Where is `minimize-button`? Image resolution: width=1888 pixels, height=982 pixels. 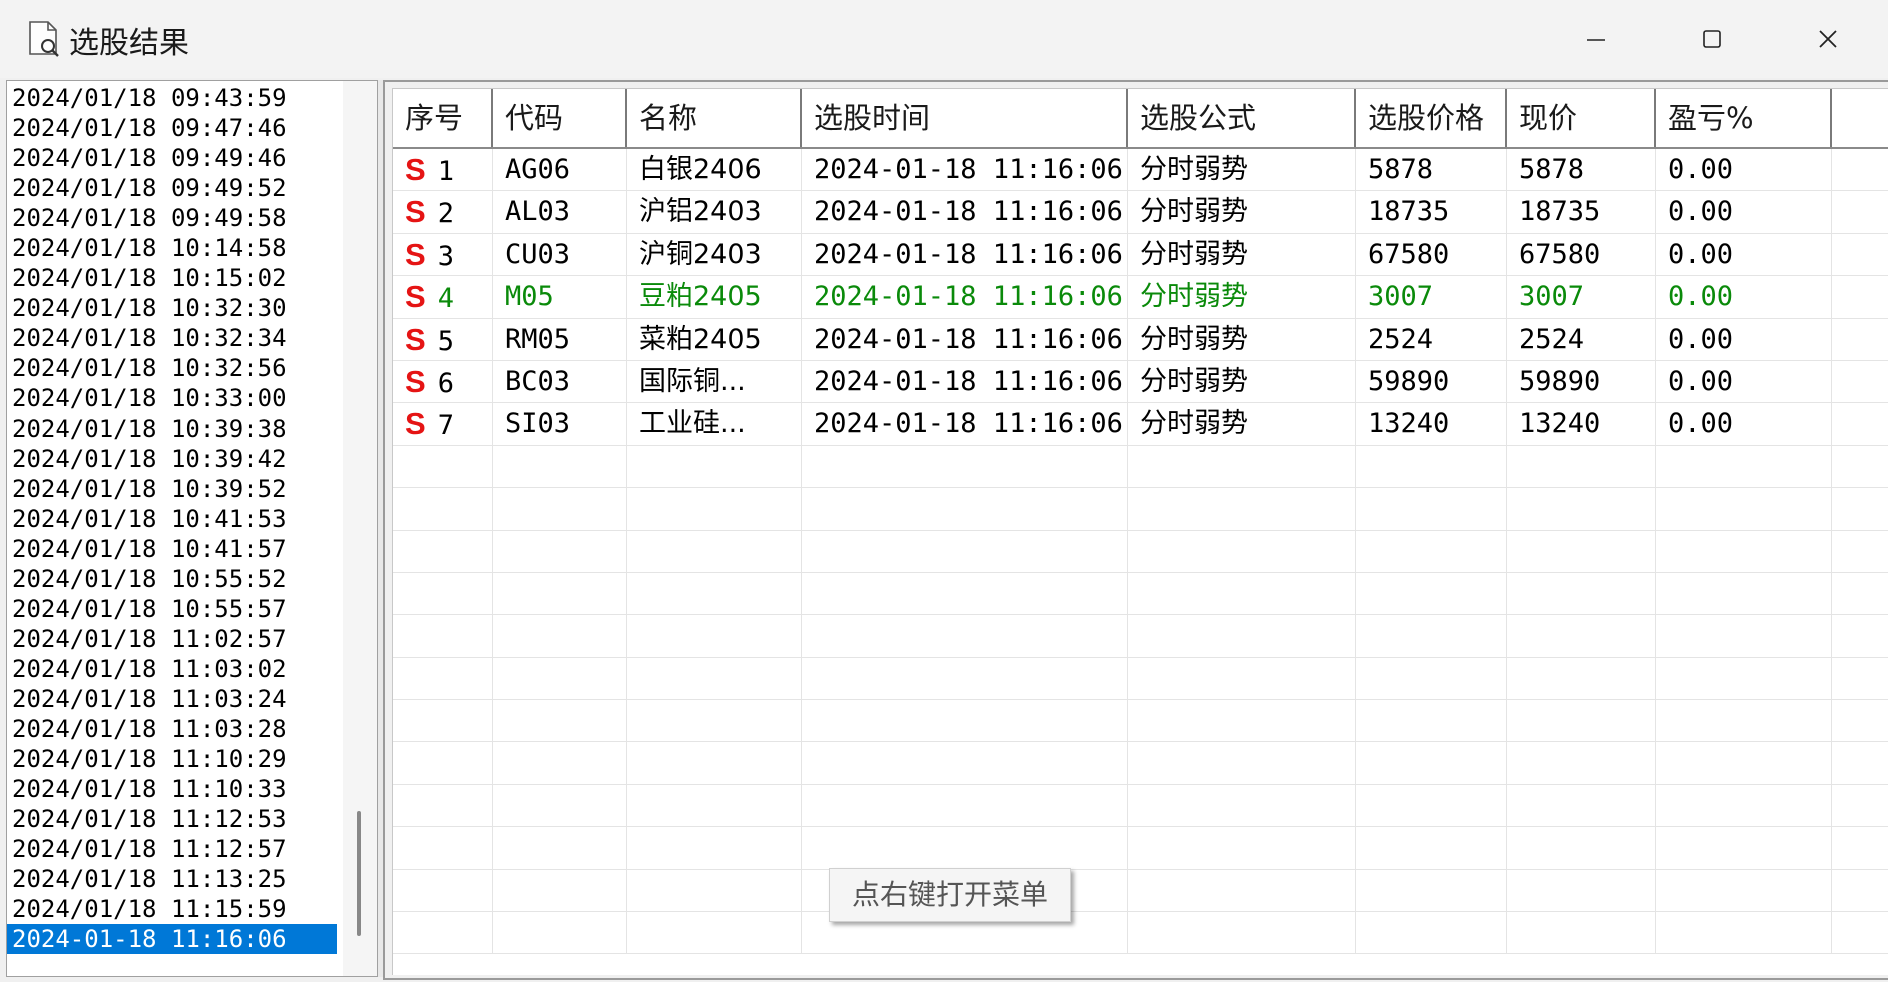
minimize-button is located at coordinates (1596, 39).